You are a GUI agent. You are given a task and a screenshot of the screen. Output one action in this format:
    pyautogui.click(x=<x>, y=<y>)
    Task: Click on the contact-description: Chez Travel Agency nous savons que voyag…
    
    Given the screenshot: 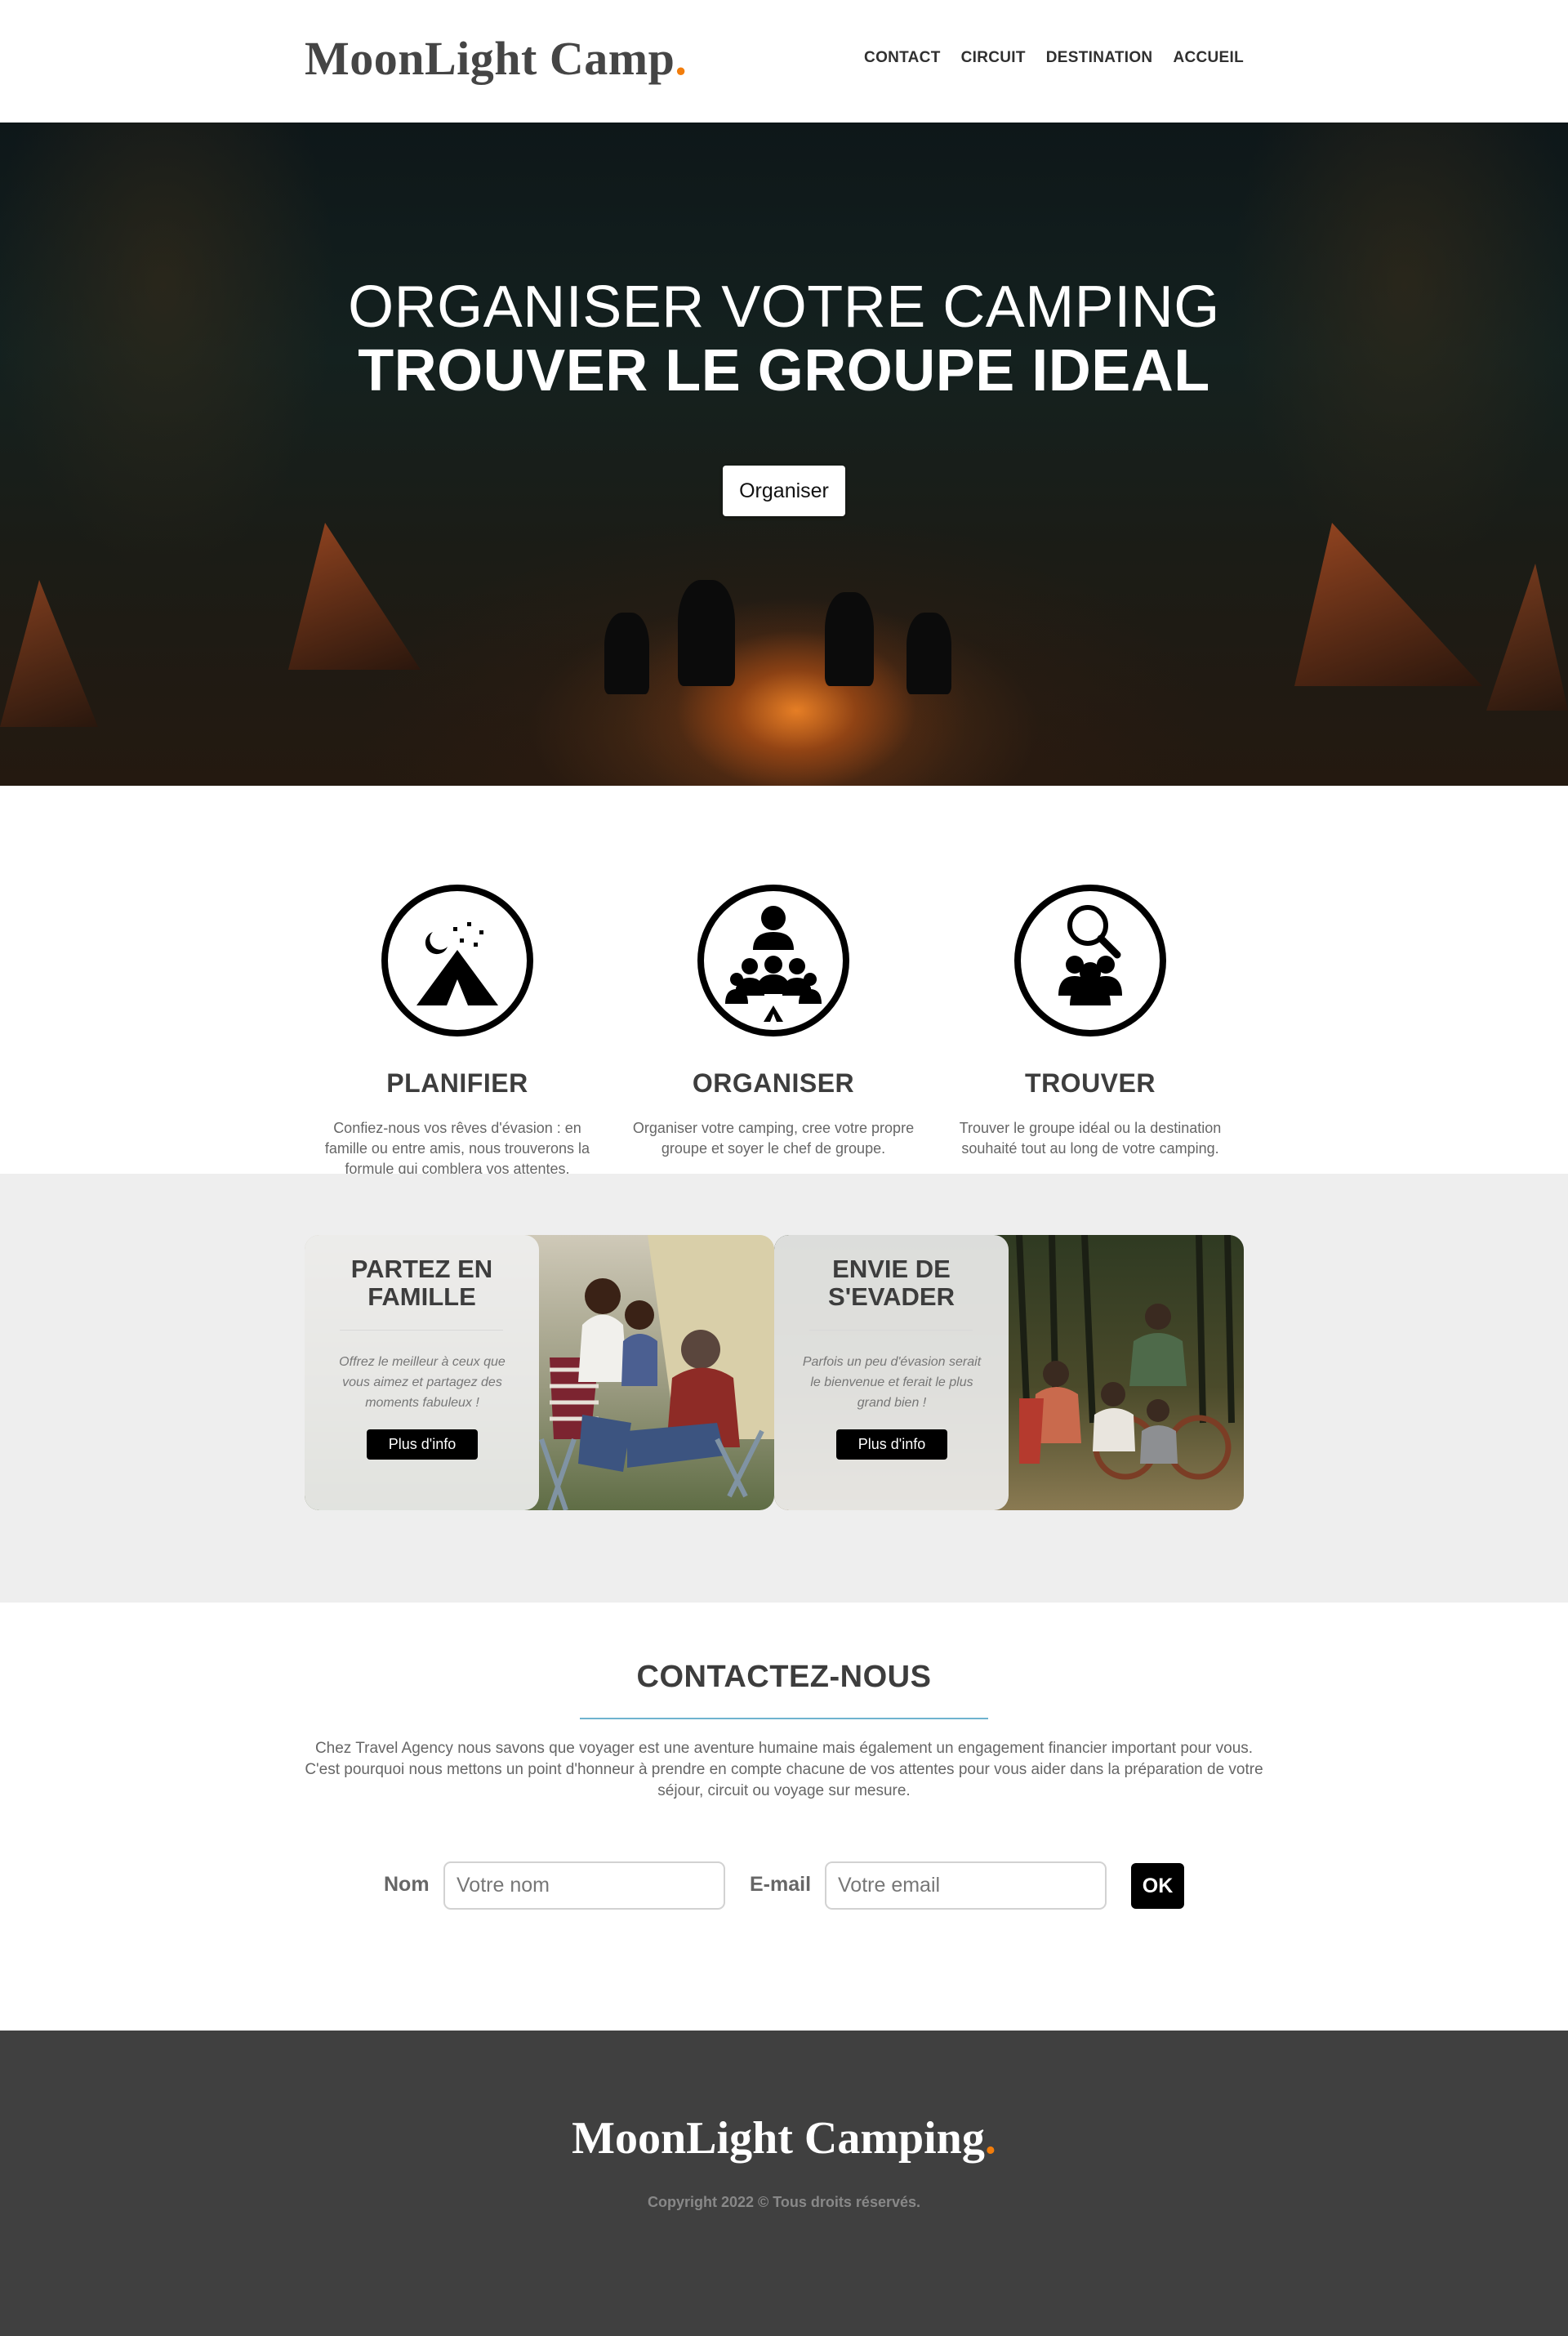 What is the action you would take?
    pyautogui.click(x=784, y=1769)
    